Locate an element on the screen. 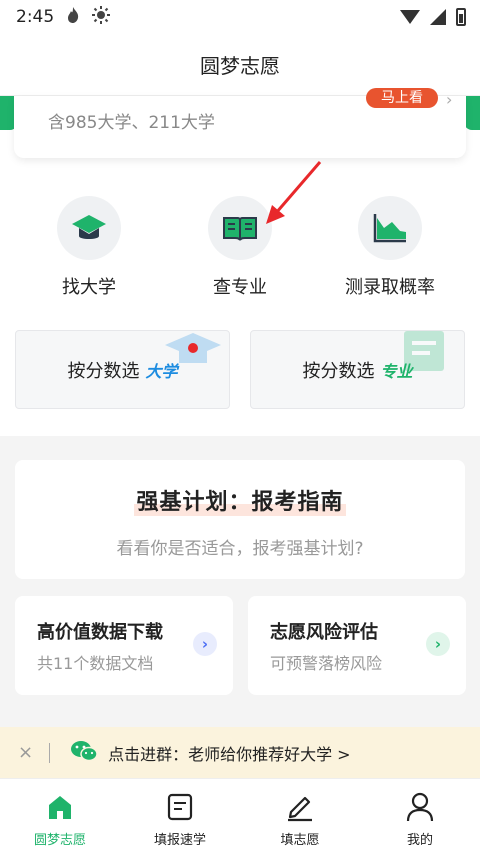 The width and height of the screenshot is (480, 855). quick-search-major: 查专业 is located at coordinates (240, 247).